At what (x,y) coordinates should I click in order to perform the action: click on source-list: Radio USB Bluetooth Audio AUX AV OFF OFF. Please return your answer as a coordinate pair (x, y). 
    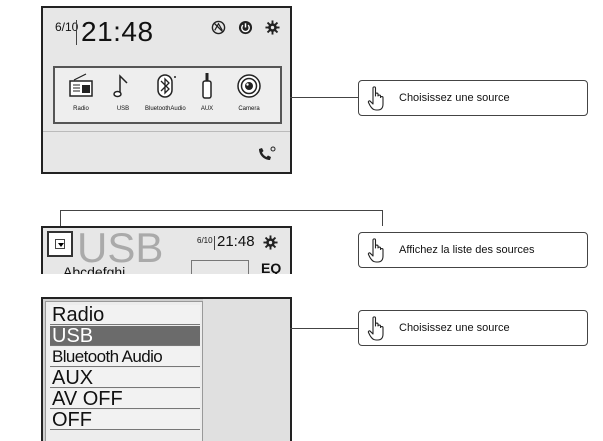
    Looking at the image, I should click on (124, 371).